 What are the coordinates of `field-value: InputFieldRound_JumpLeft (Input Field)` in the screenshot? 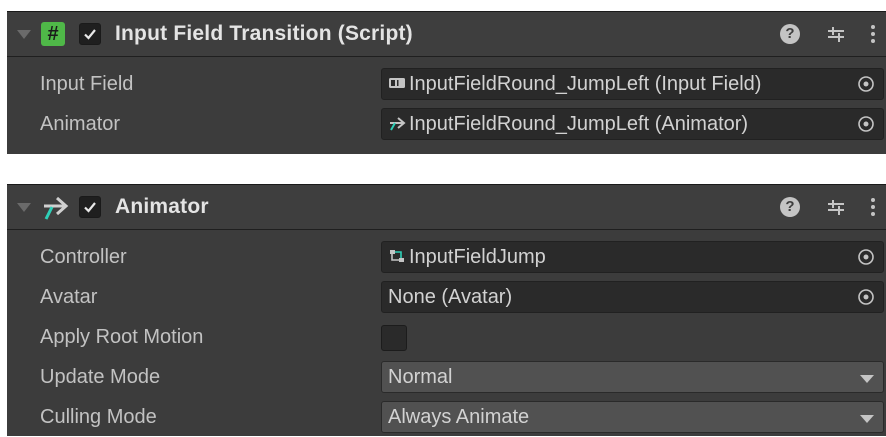 It's located at (585, 84).